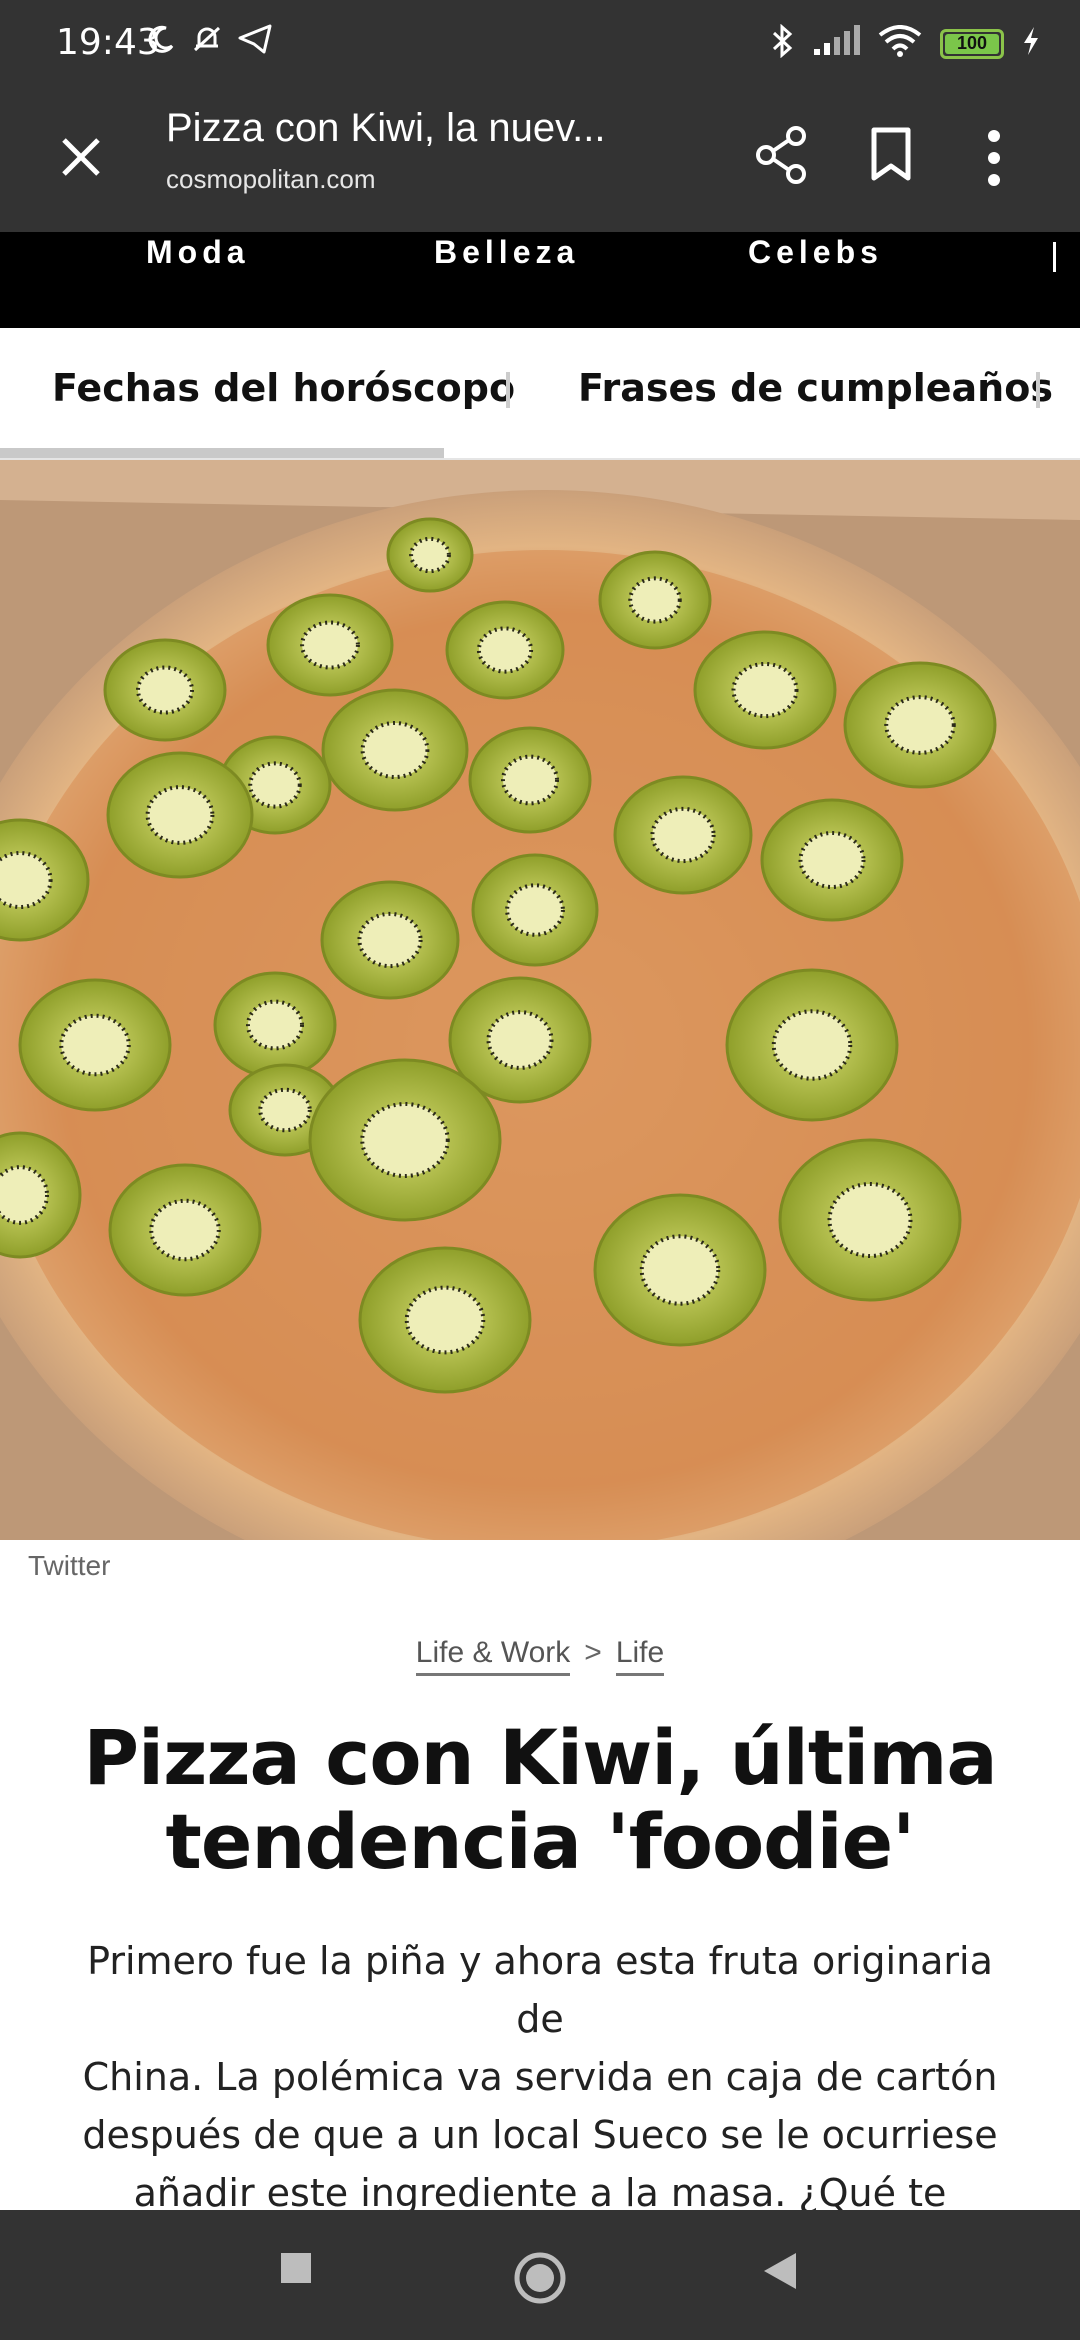  What do you see at coordinates (815, 252) in the screenshot?
I see `nav-item-celebs: Celebs` at bounding box center [815, 252].